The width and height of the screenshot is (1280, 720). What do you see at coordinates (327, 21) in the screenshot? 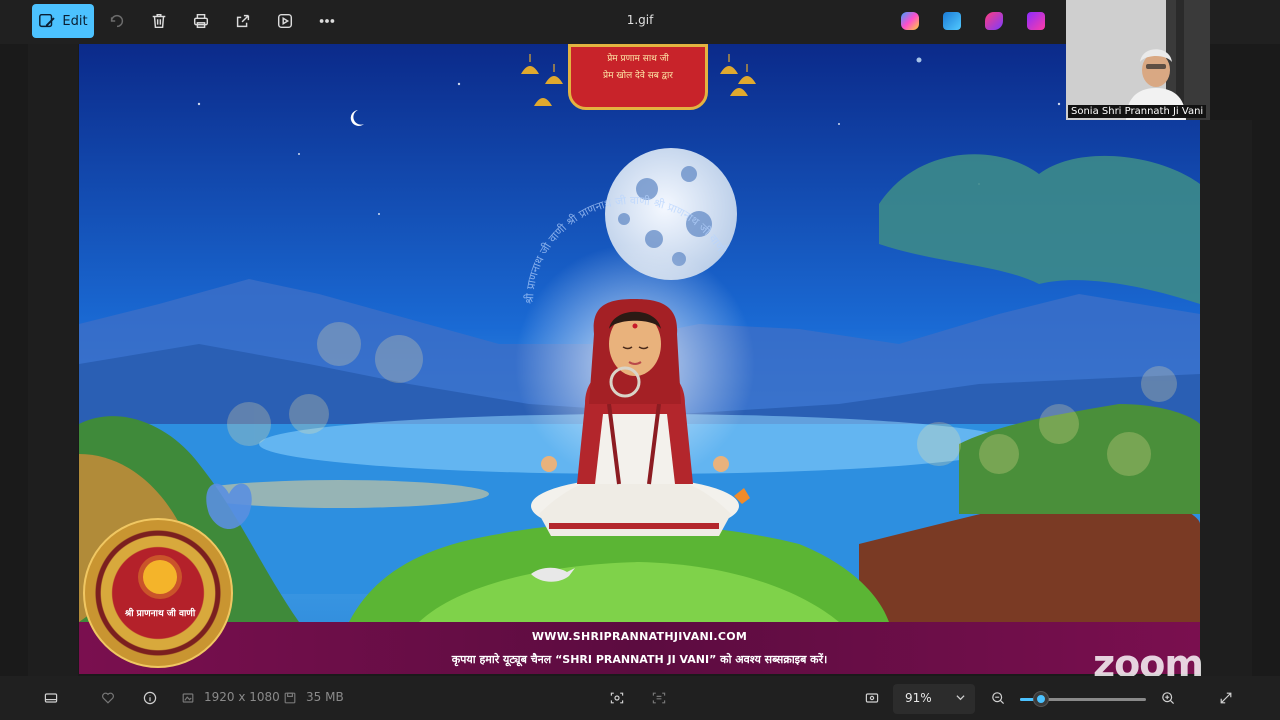
I see `more-options-icon` at bounding box center [327, 21].